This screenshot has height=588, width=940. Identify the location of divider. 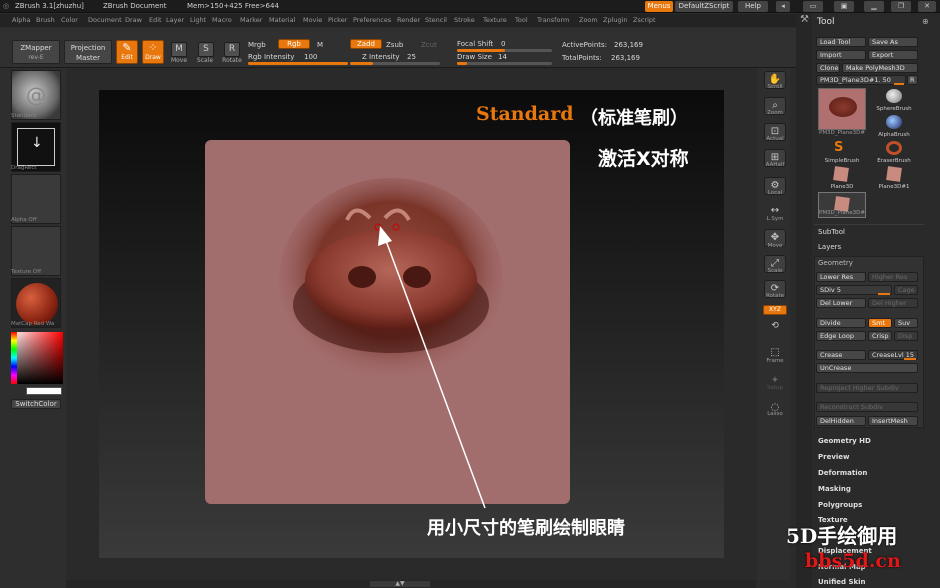
(869, 224).